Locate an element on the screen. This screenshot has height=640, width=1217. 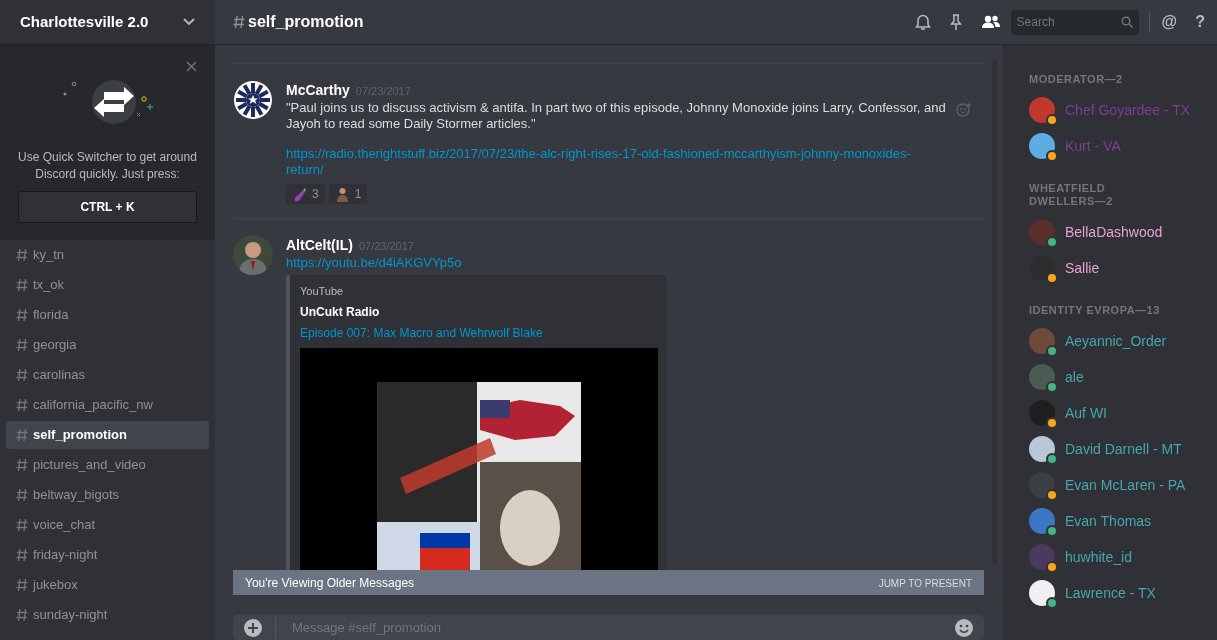
member-group-heading: MODERATOR—2 is located at coordinates (1076, 79).